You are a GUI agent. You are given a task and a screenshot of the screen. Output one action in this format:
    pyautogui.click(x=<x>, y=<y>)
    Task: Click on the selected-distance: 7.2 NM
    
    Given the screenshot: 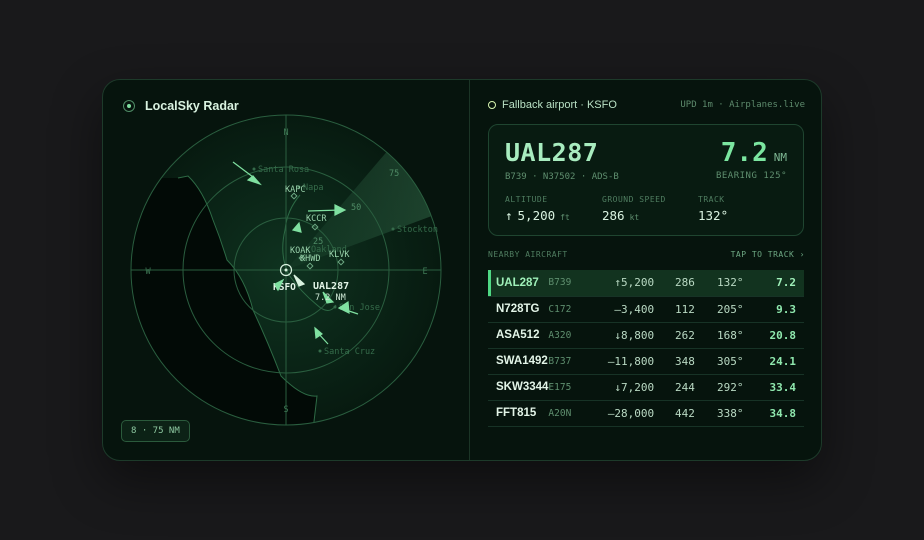 What is the action you would take?
    pyautogui.click(x=754, y=153)
    